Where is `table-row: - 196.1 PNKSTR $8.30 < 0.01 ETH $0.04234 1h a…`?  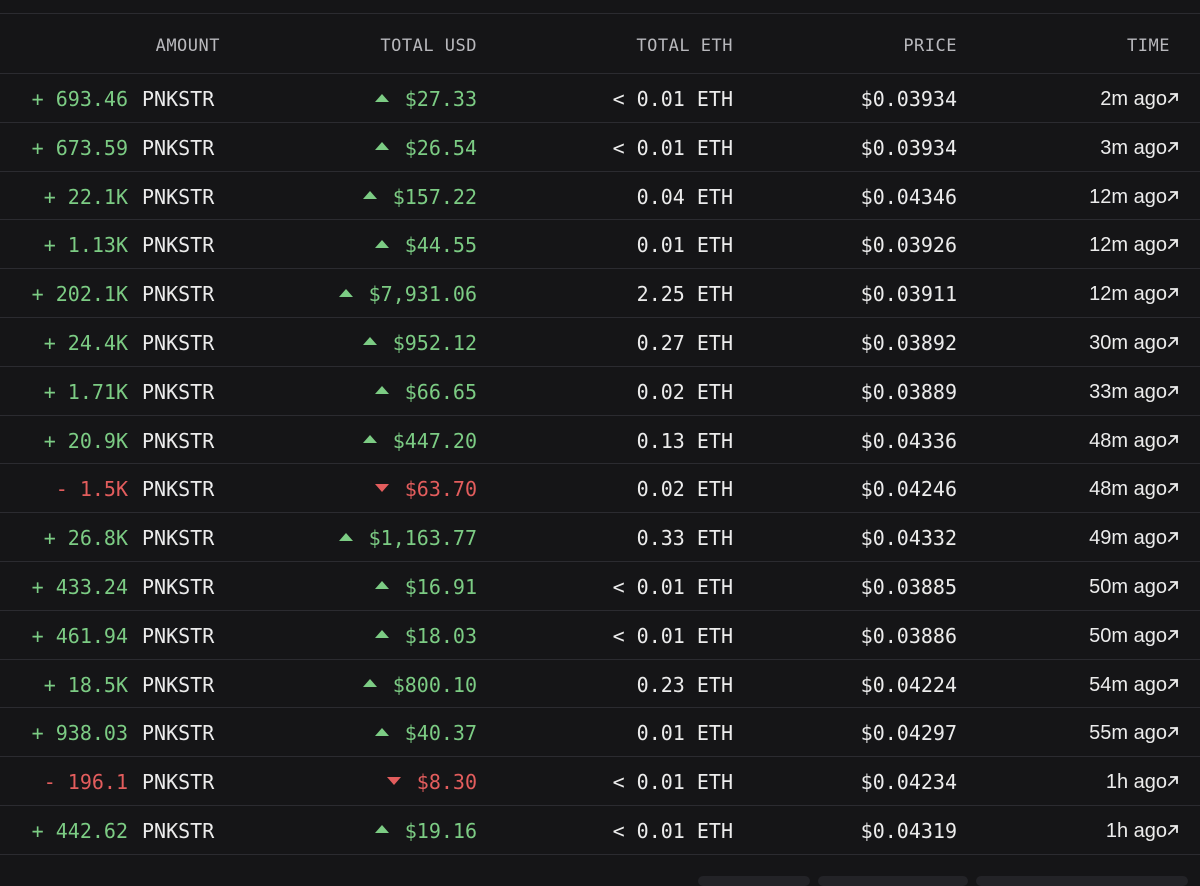
table-row: - 196.1 PNKSTR $8.30 < 0.01 ETH $0.04234 1h a… is located at coordinates (600, 781).